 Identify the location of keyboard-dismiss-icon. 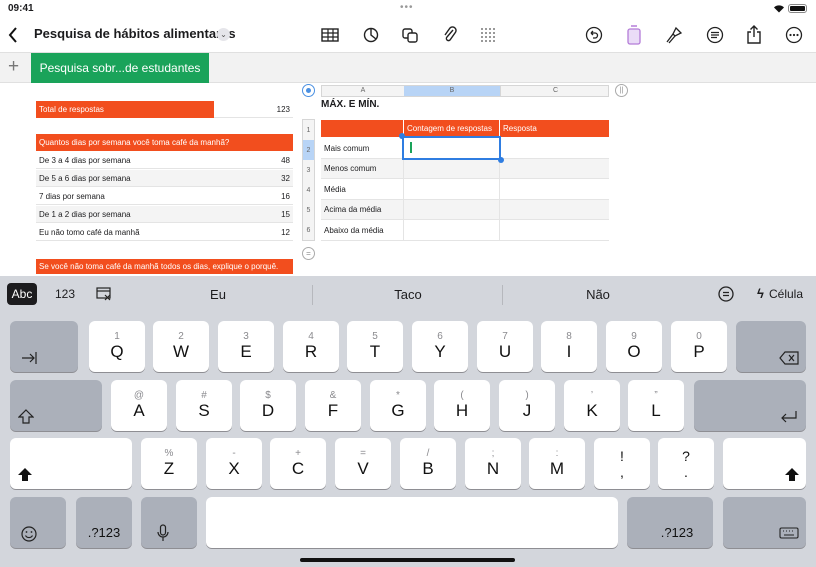
(764, 522).